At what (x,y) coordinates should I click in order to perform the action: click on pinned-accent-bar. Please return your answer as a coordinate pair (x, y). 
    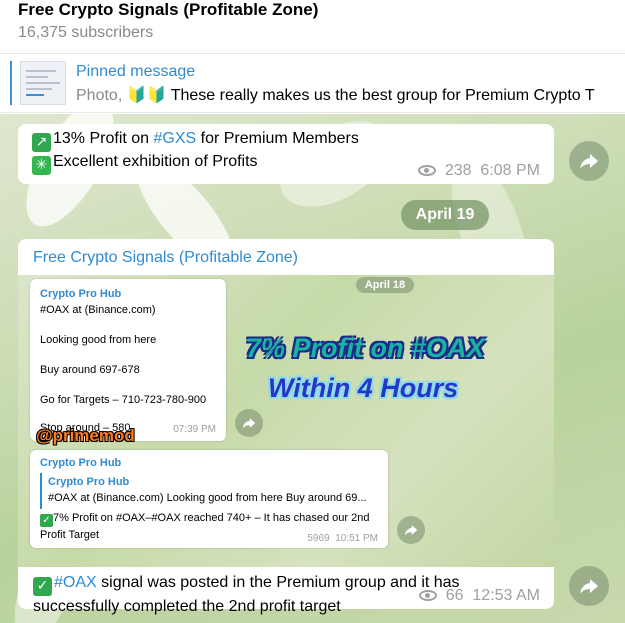
    Looking at the image, I should click on (11, 83).